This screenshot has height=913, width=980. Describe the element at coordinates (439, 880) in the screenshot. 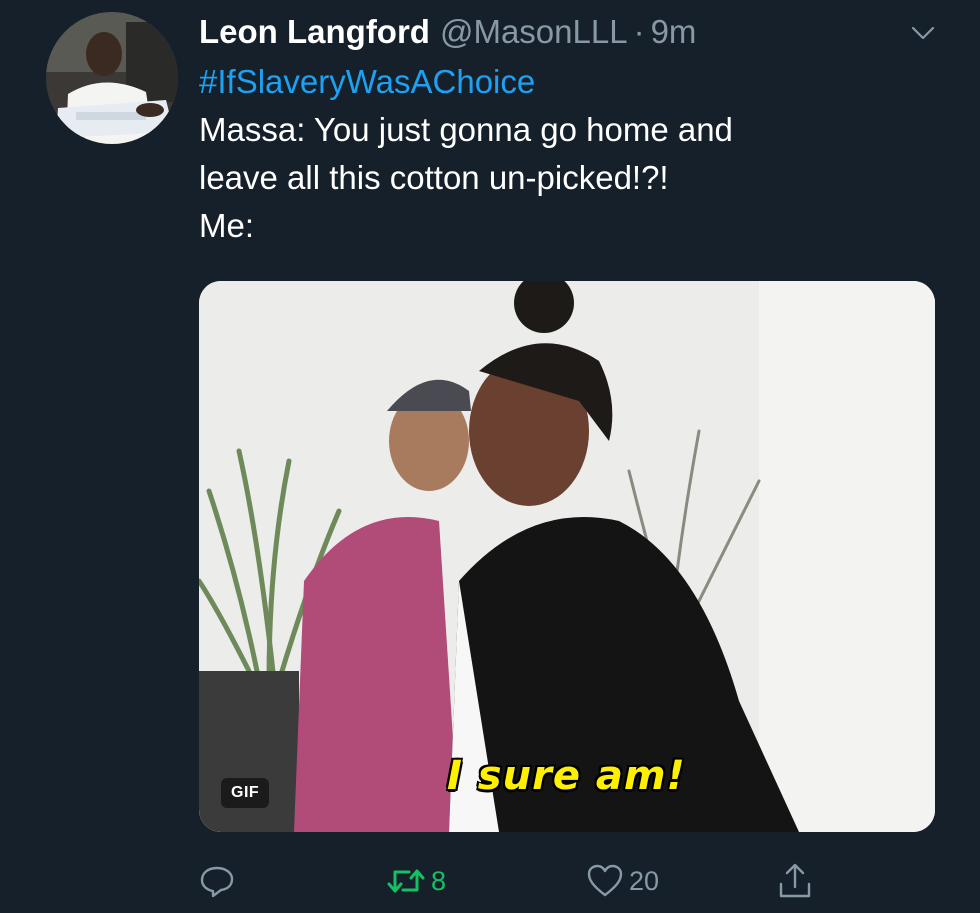

I see `retweet-count: 8` at that location.